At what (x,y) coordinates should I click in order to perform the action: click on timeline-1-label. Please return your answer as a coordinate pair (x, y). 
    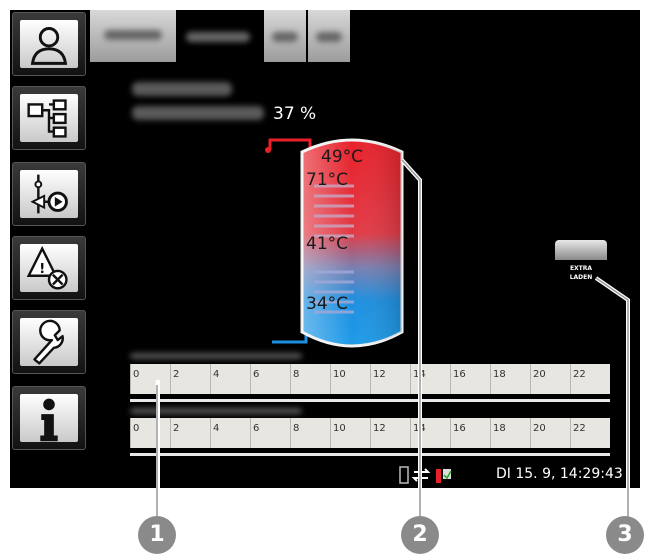
    Looking at the image, I should click on (216, 356).